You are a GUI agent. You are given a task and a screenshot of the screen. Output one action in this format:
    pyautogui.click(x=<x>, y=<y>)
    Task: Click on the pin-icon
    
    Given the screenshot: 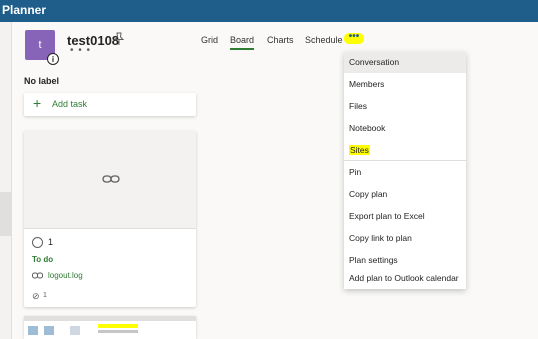 What is the action you would take?
    pyautogui.click(x=119, y=39)
    